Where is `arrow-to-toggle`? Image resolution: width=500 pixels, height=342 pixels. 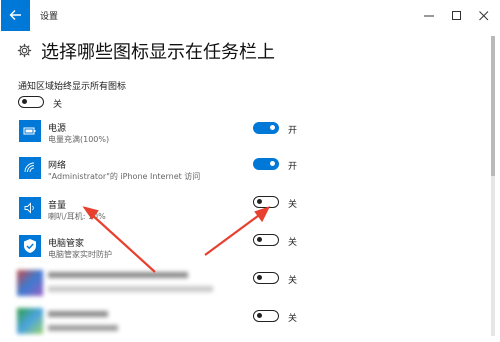
arrow-to-toggle is located at coordinates (233, 234).